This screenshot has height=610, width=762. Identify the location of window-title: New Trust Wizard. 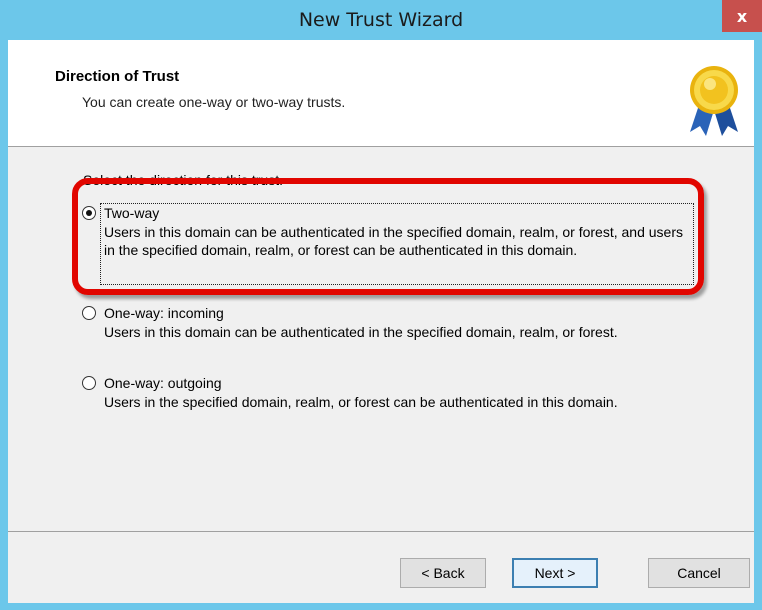
(381, 20).